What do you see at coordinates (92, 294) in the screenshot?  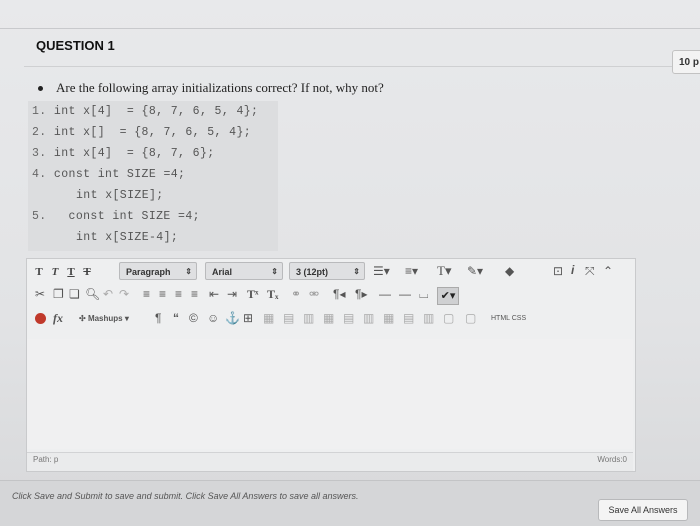 I see `find-icon: 🔍︎` at bounding box center [92, 294].